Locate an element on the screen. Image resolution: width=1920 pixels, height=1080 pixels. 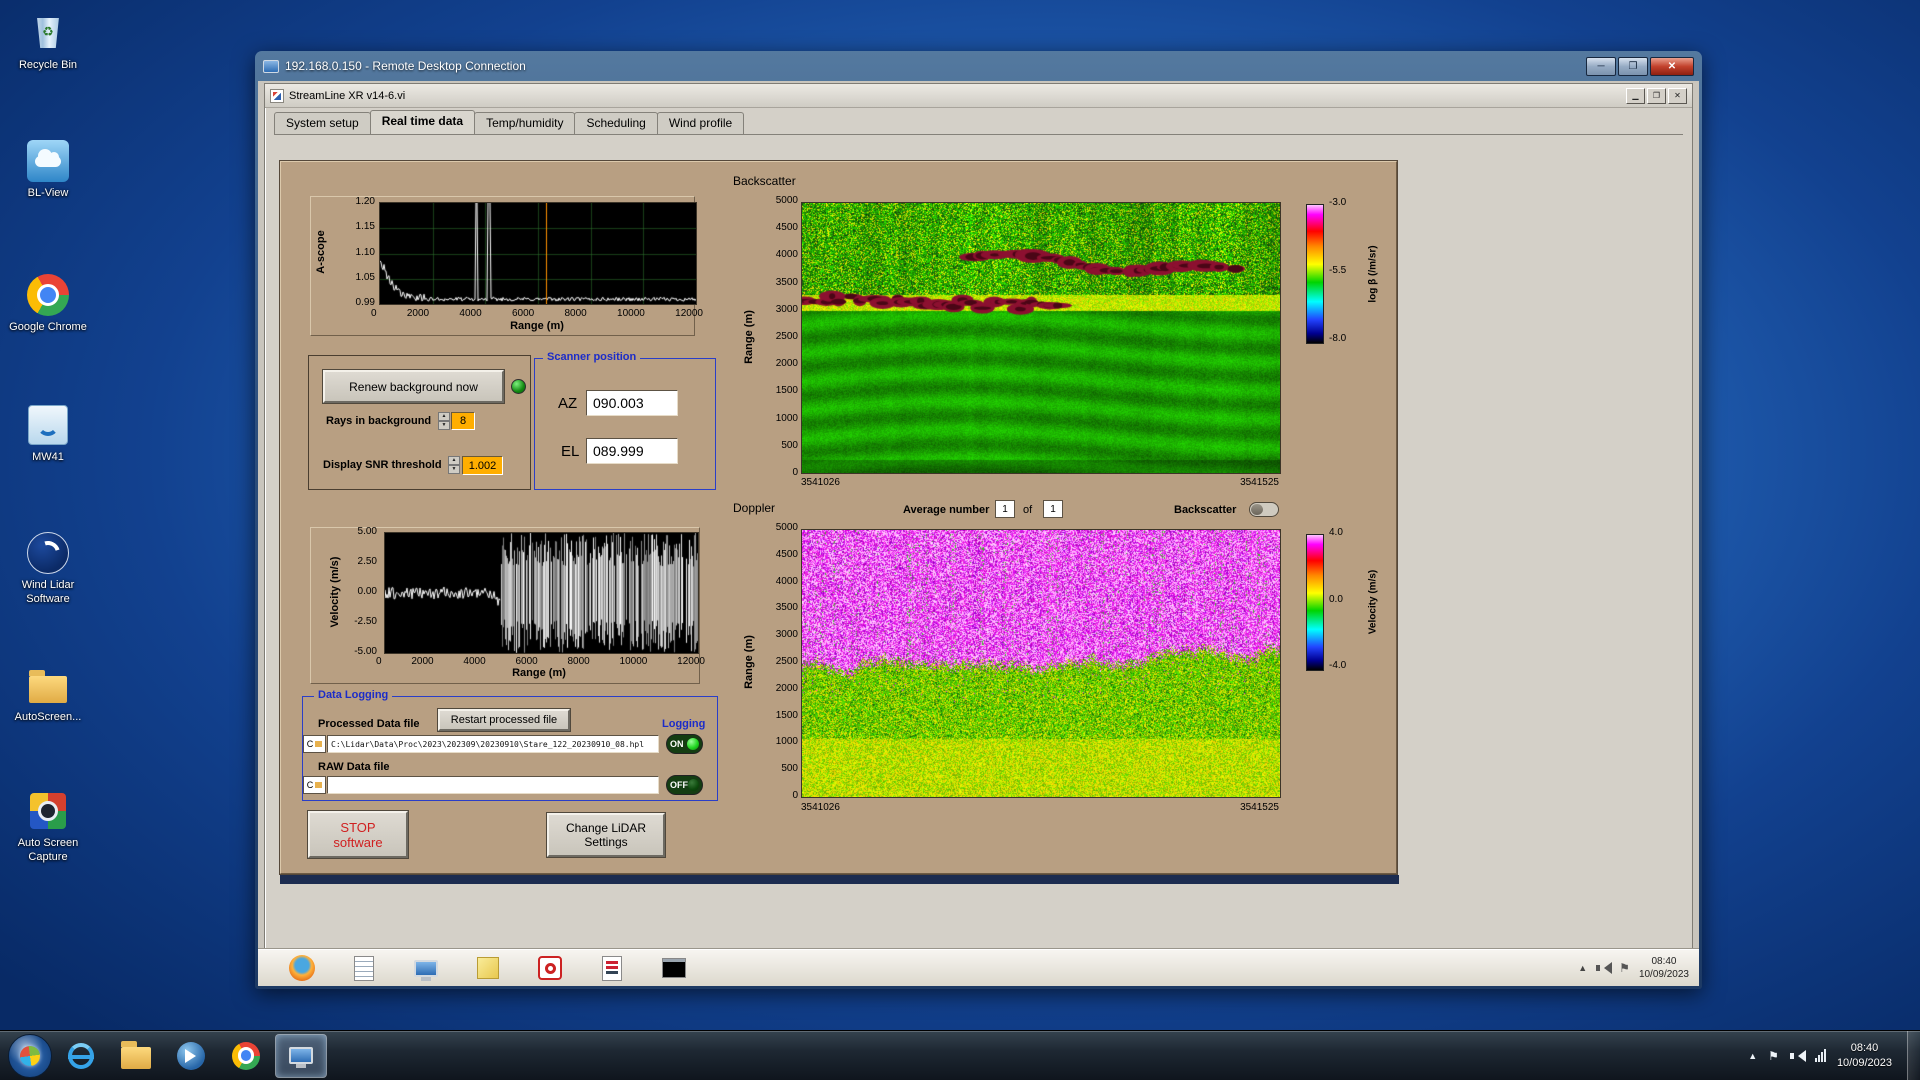
taskbar-media-player is located at coordinates (191, 1056).